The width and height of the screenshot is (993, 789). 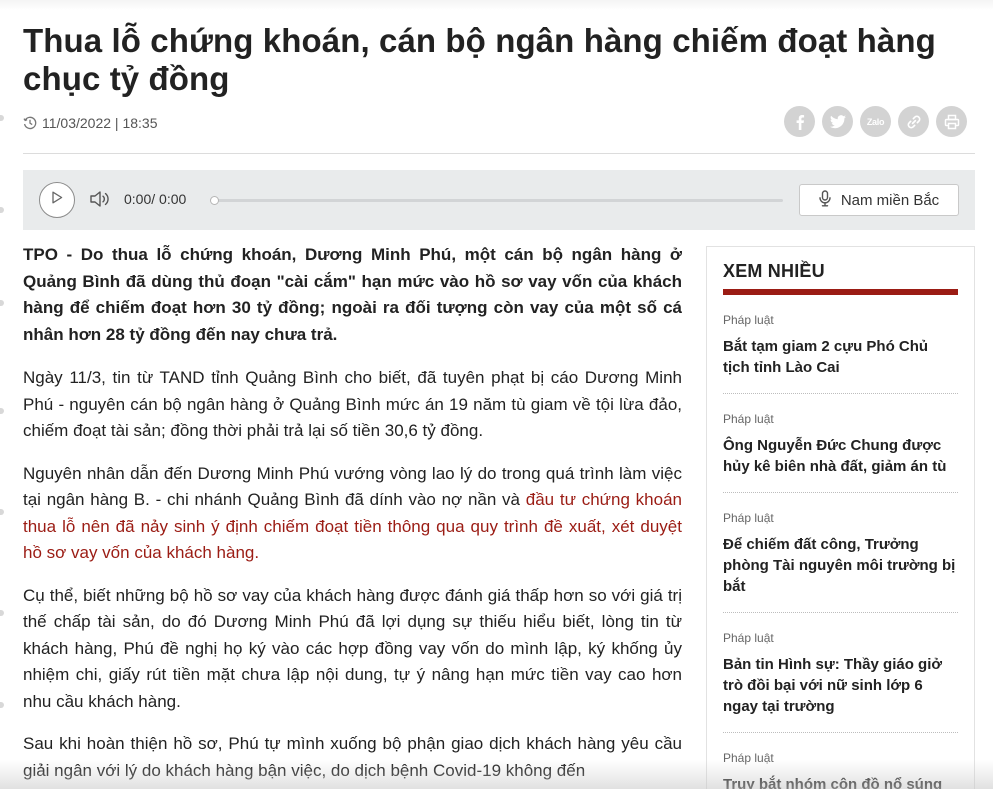 I want to click on article-meta: 11/03/2022 | 18:35, so click(x=90, y=123).